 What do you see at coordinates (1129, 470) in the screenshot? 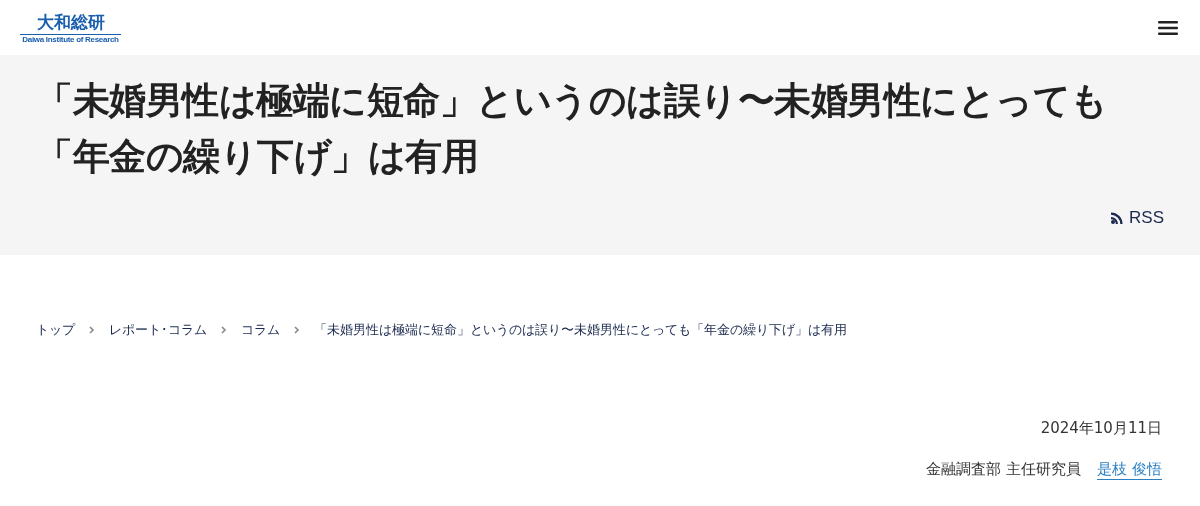
I see `author-link: 是枝 俊悟` at bounding box center [1129, 470].